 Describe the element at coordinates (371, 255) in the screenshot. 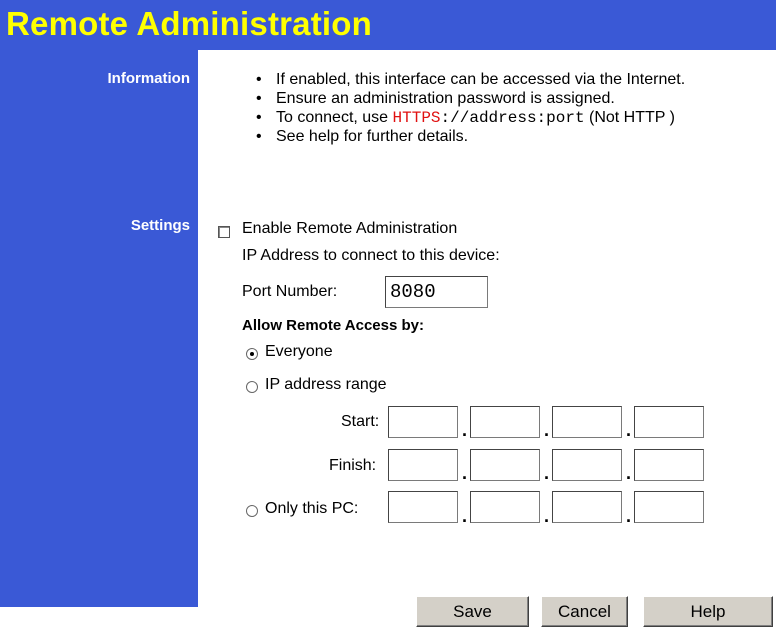

I see `ip-connect-label: IP Address to connect to this device:` at that location.